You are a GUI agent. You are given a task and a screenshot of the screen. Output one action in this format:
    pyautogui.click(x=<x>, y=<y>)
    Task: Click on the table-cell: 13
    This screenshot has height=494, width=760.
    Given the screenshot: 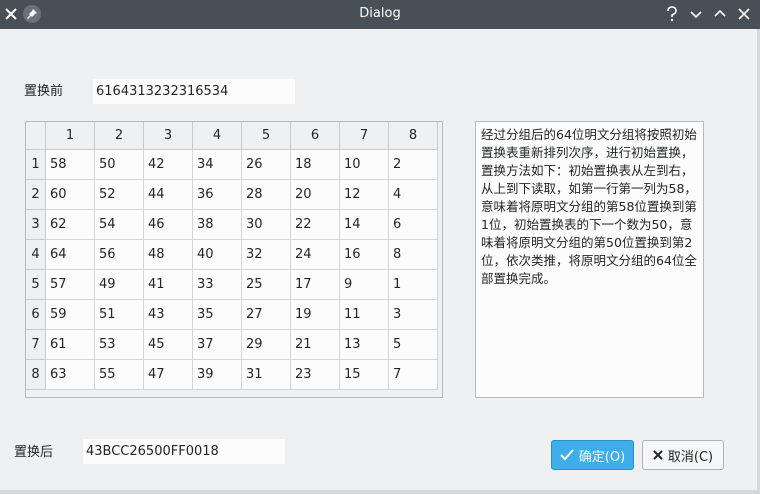 What is the action you would take?
    pyautogui.click(x=364, y=345)
    